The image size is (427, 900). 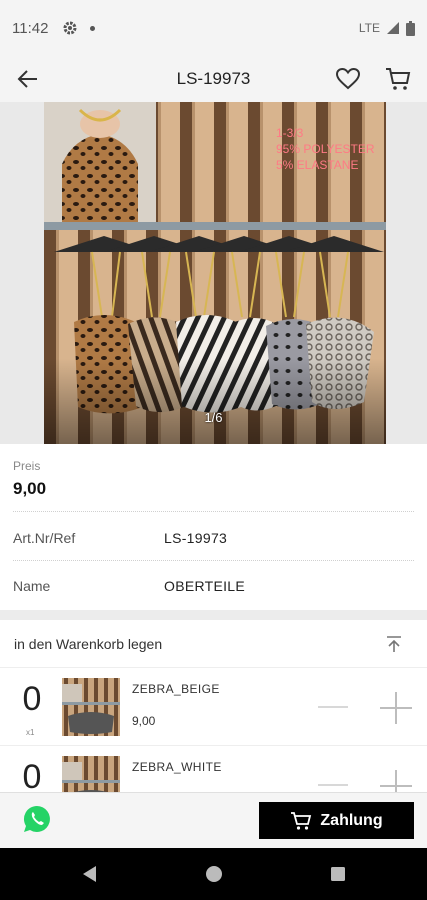 I want to click on gallery-counter: 1/6, so click(x=213, y=417).